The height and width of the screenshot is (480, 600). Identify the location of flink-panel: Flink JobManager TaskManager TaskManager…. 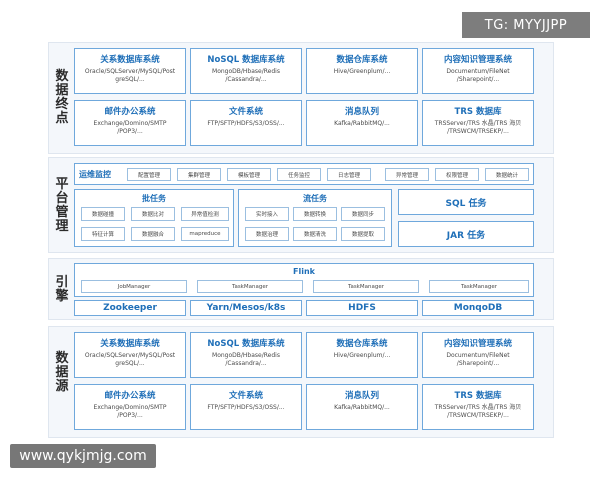
(304, 280).